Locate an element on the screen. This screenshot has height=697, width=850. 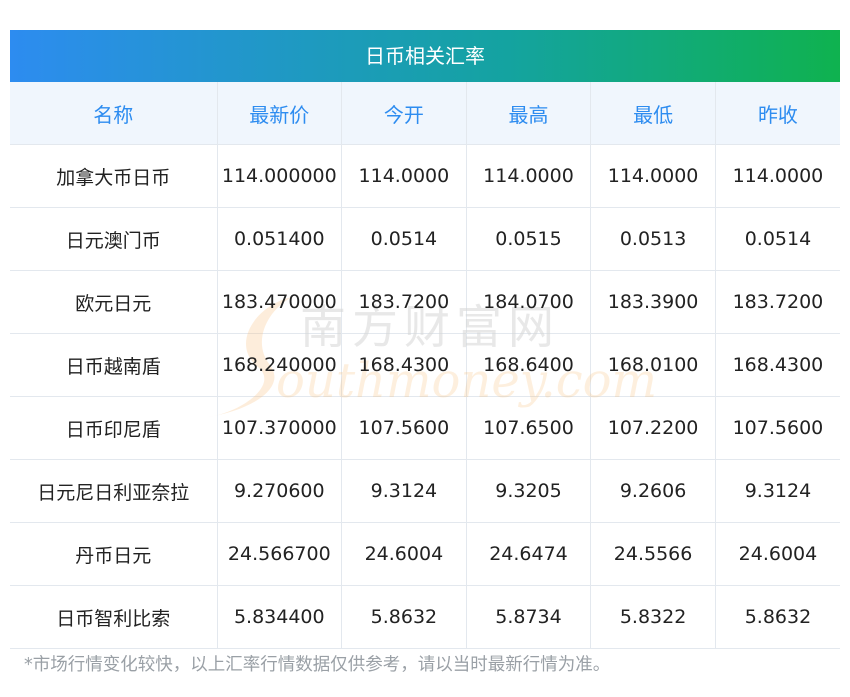
cell-low: 183.3900 is located at coordinates (653, 302).